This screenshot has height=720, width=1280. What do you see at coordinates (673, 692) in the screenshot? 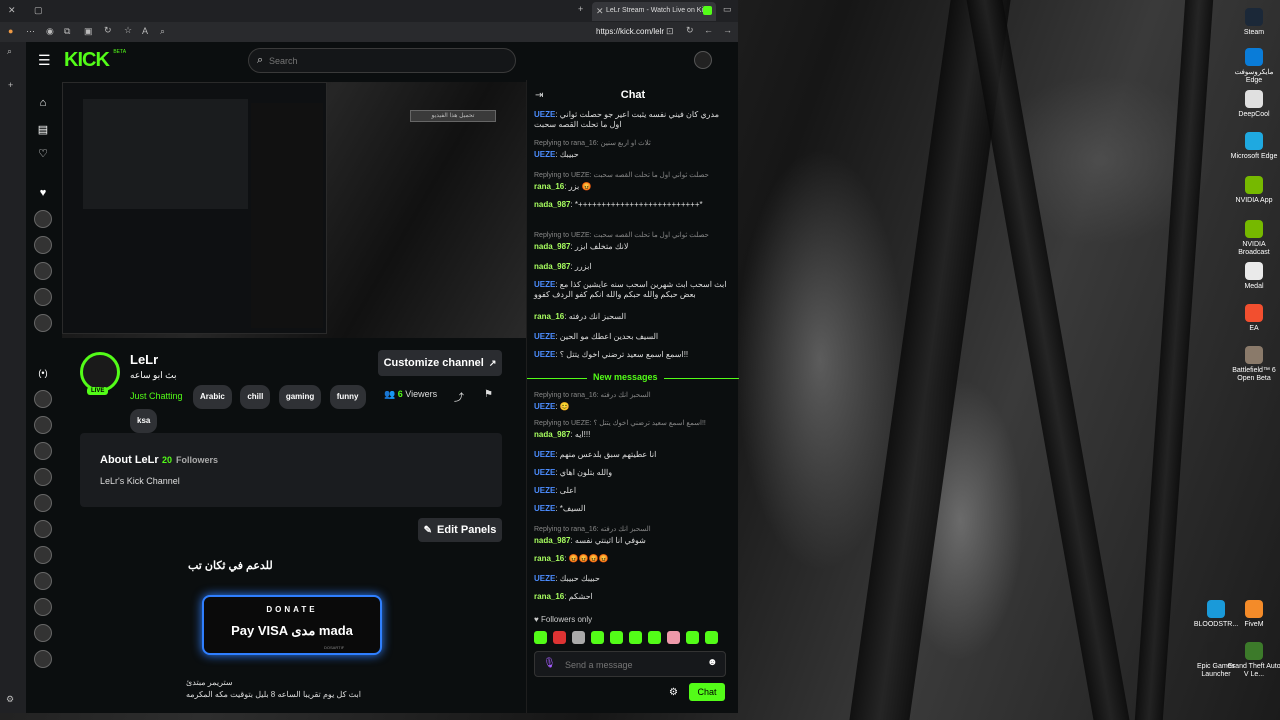
I see `chat-settings-icon: ⚙` at bounding box center [673, 692].